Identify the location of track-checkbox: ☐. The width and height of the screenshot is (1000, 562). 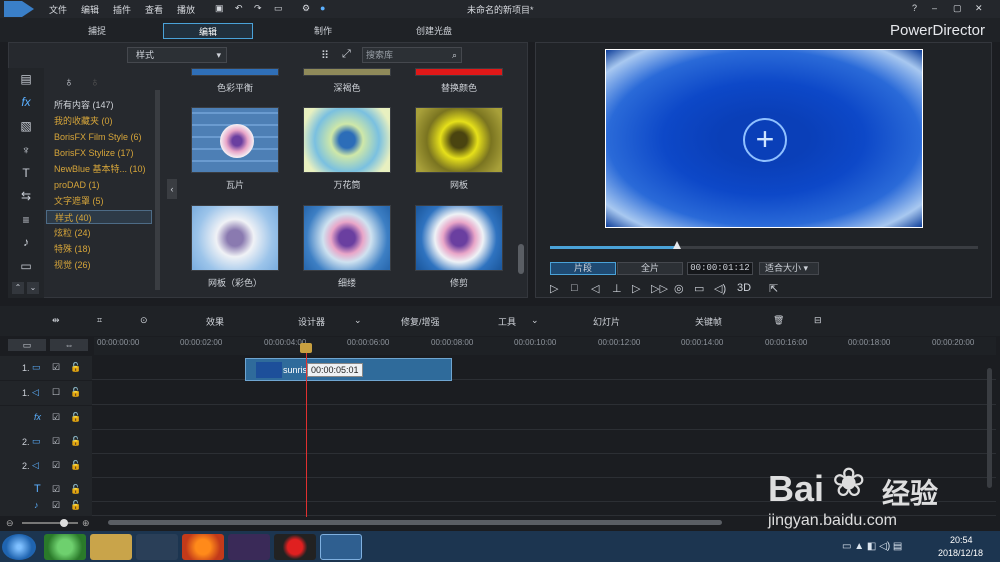
(56, 392).